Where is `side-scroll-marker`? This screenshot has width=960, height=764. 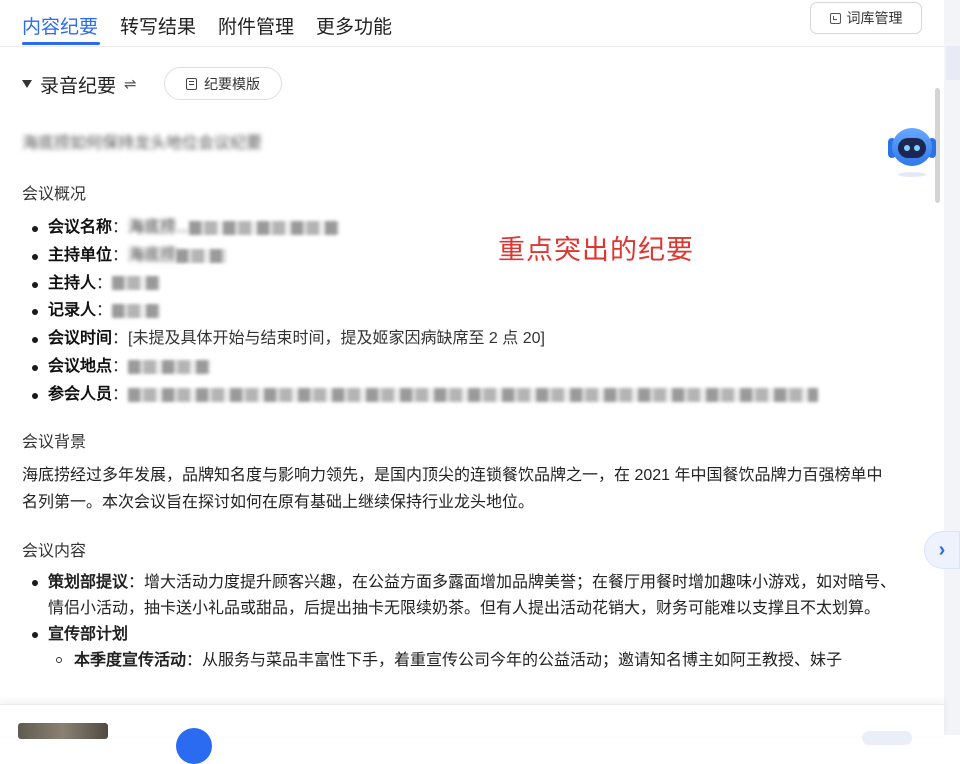
side-scroll-marker is located at coordinates (953, 63).